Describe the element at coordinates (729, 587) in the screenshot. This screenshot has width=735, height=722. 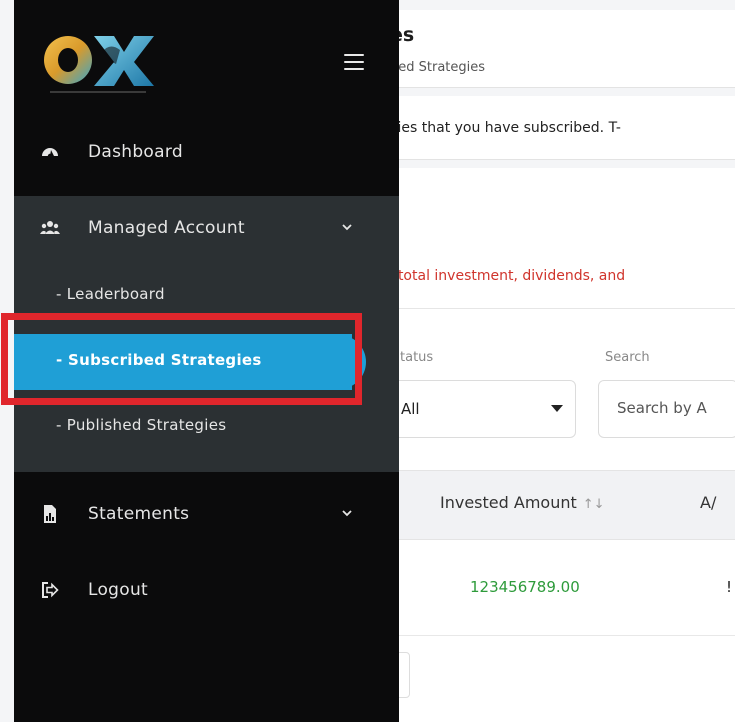
I see `next-cell: !` at that location.